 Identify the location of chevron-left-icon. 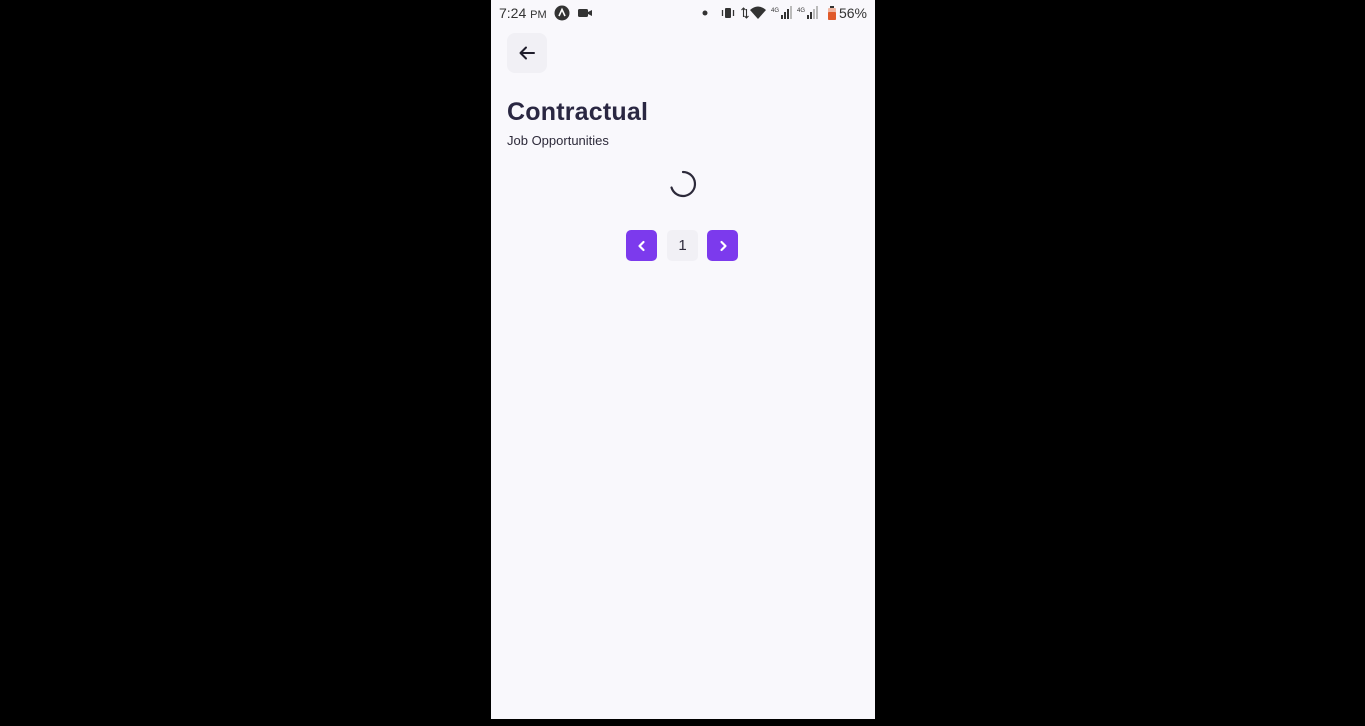
(641, 245).